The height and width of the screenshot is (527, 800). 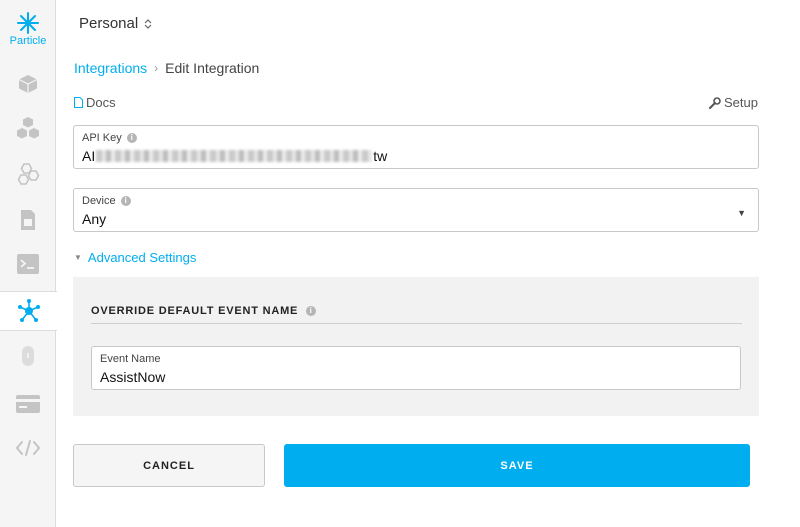 I want to click on breadcrumb-integrations-link: Integrations, so click(x=110, y=68).